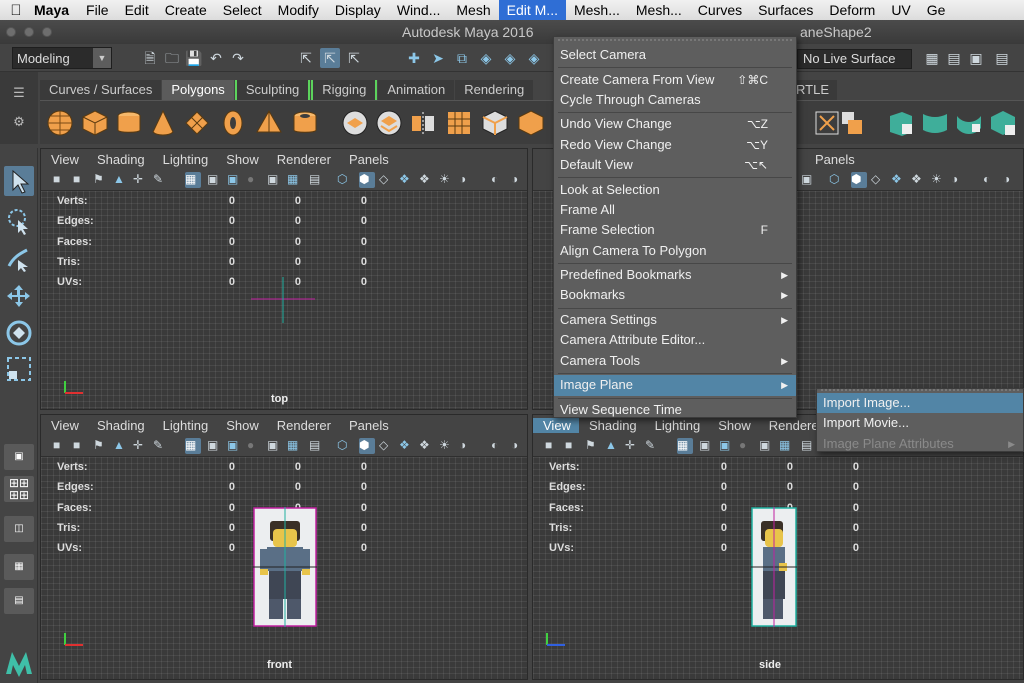  I want to click on select-hierarchy-icon: ⇱, so click(306, 58).